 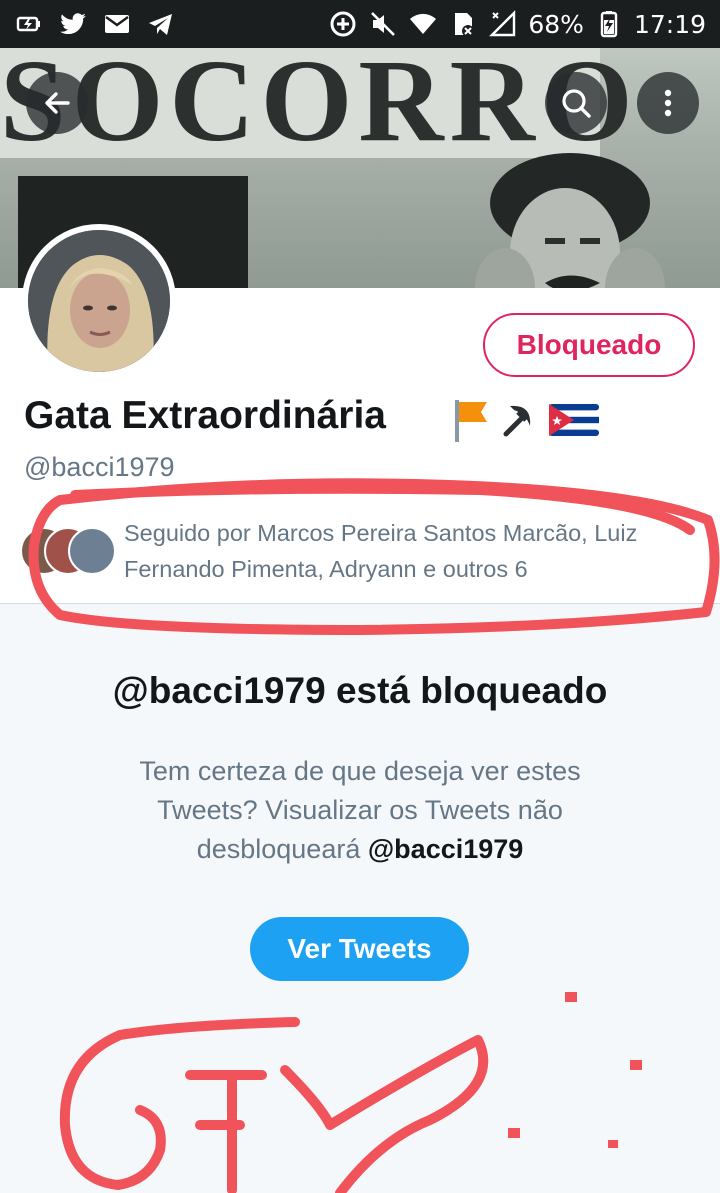 I want to click on battery-icon, so click(x=609, y=24).